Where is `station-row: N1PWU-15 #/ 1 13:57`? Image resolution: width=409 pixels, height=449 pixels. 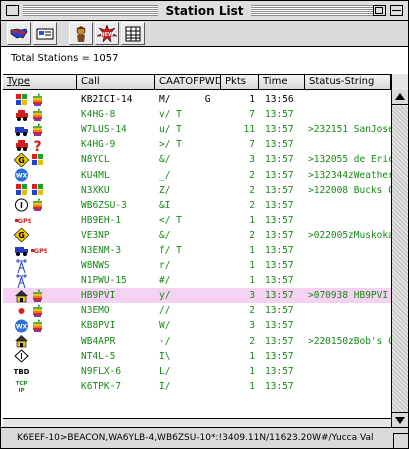
station-row: N1PWU-15 #/ 1 13:57 is located at coordinates (197, 280).